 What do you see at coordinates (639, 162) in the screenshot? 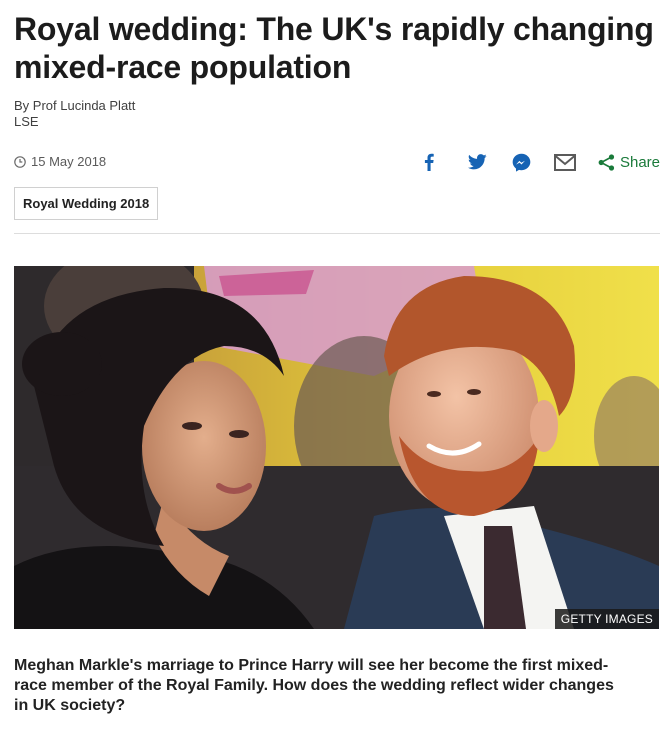
I see `share-label: Share` at bounding box center [639, 162].